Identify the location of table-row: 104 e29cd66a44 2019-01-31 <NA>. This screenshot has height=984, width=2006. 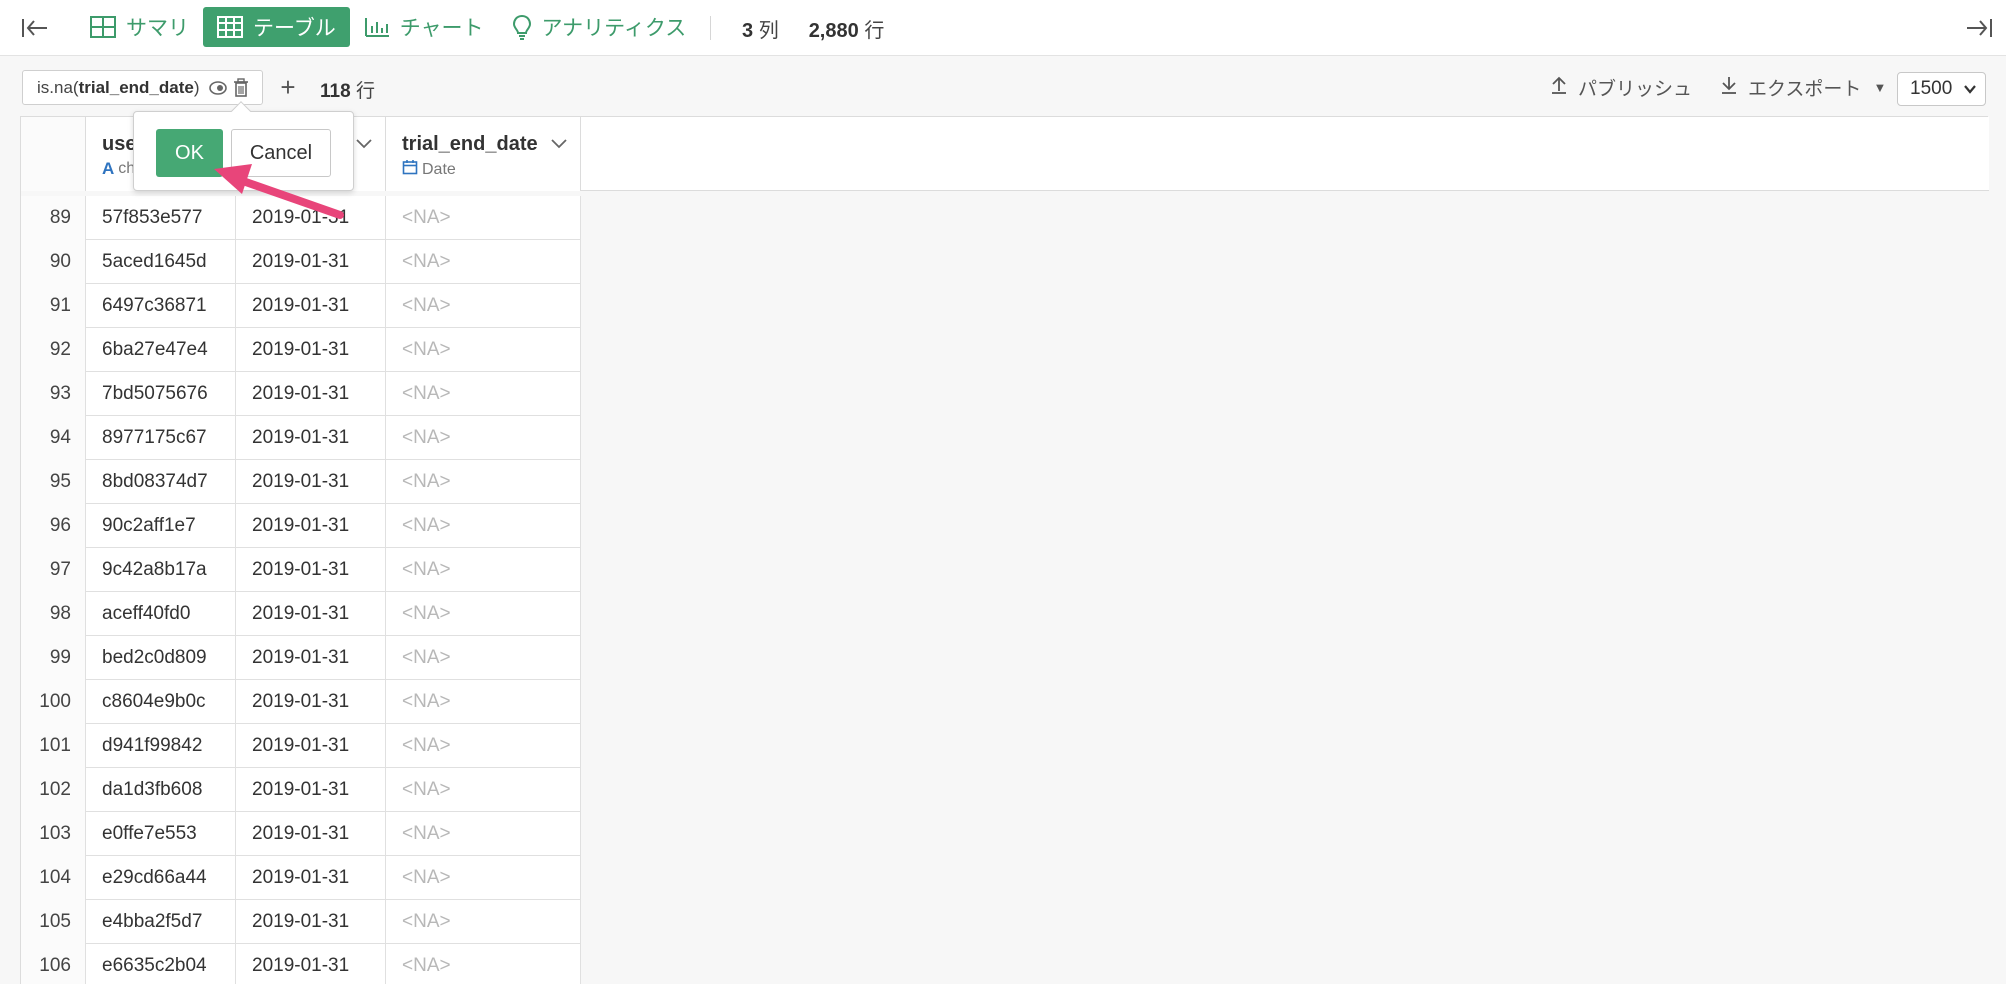
(301, 878).